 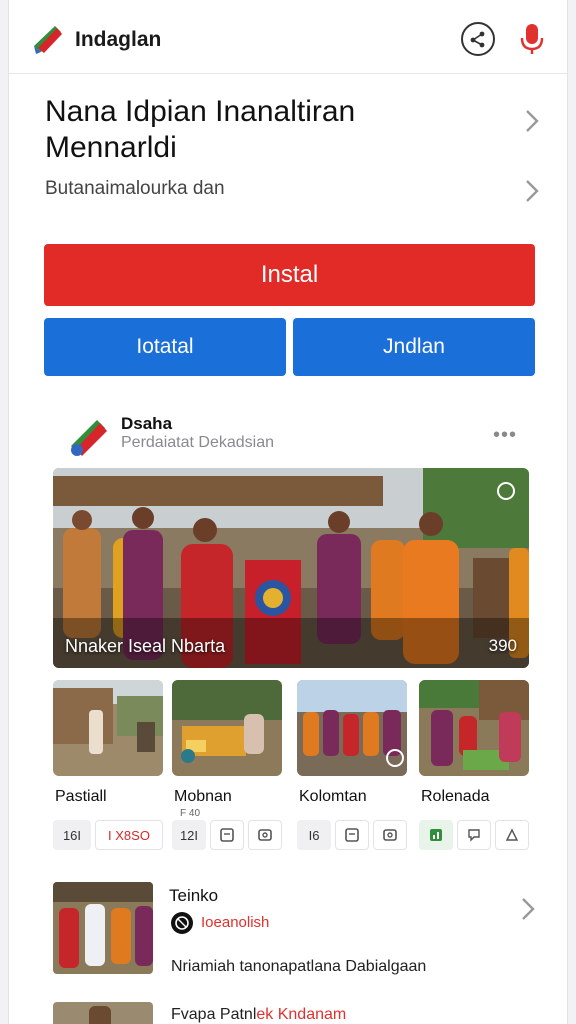 I want to click on list-item-title-highlight: ek Kndanam, so click(x=301, y=1014).